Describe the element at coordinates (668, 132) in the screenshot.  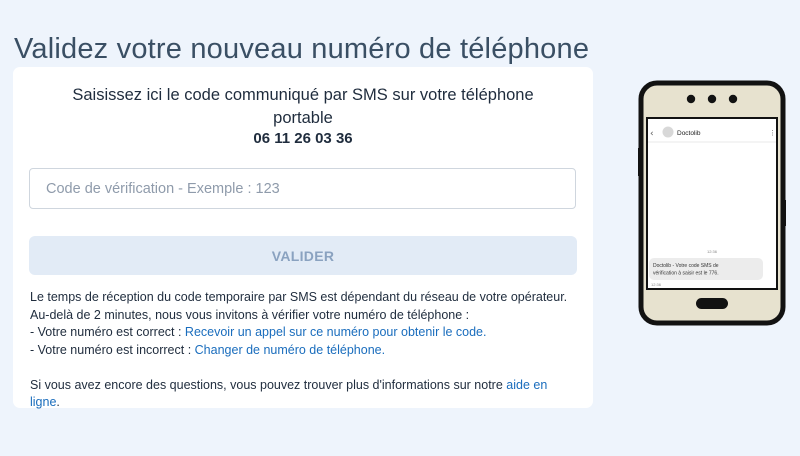
I see `contact-avatar-icon` at that location.